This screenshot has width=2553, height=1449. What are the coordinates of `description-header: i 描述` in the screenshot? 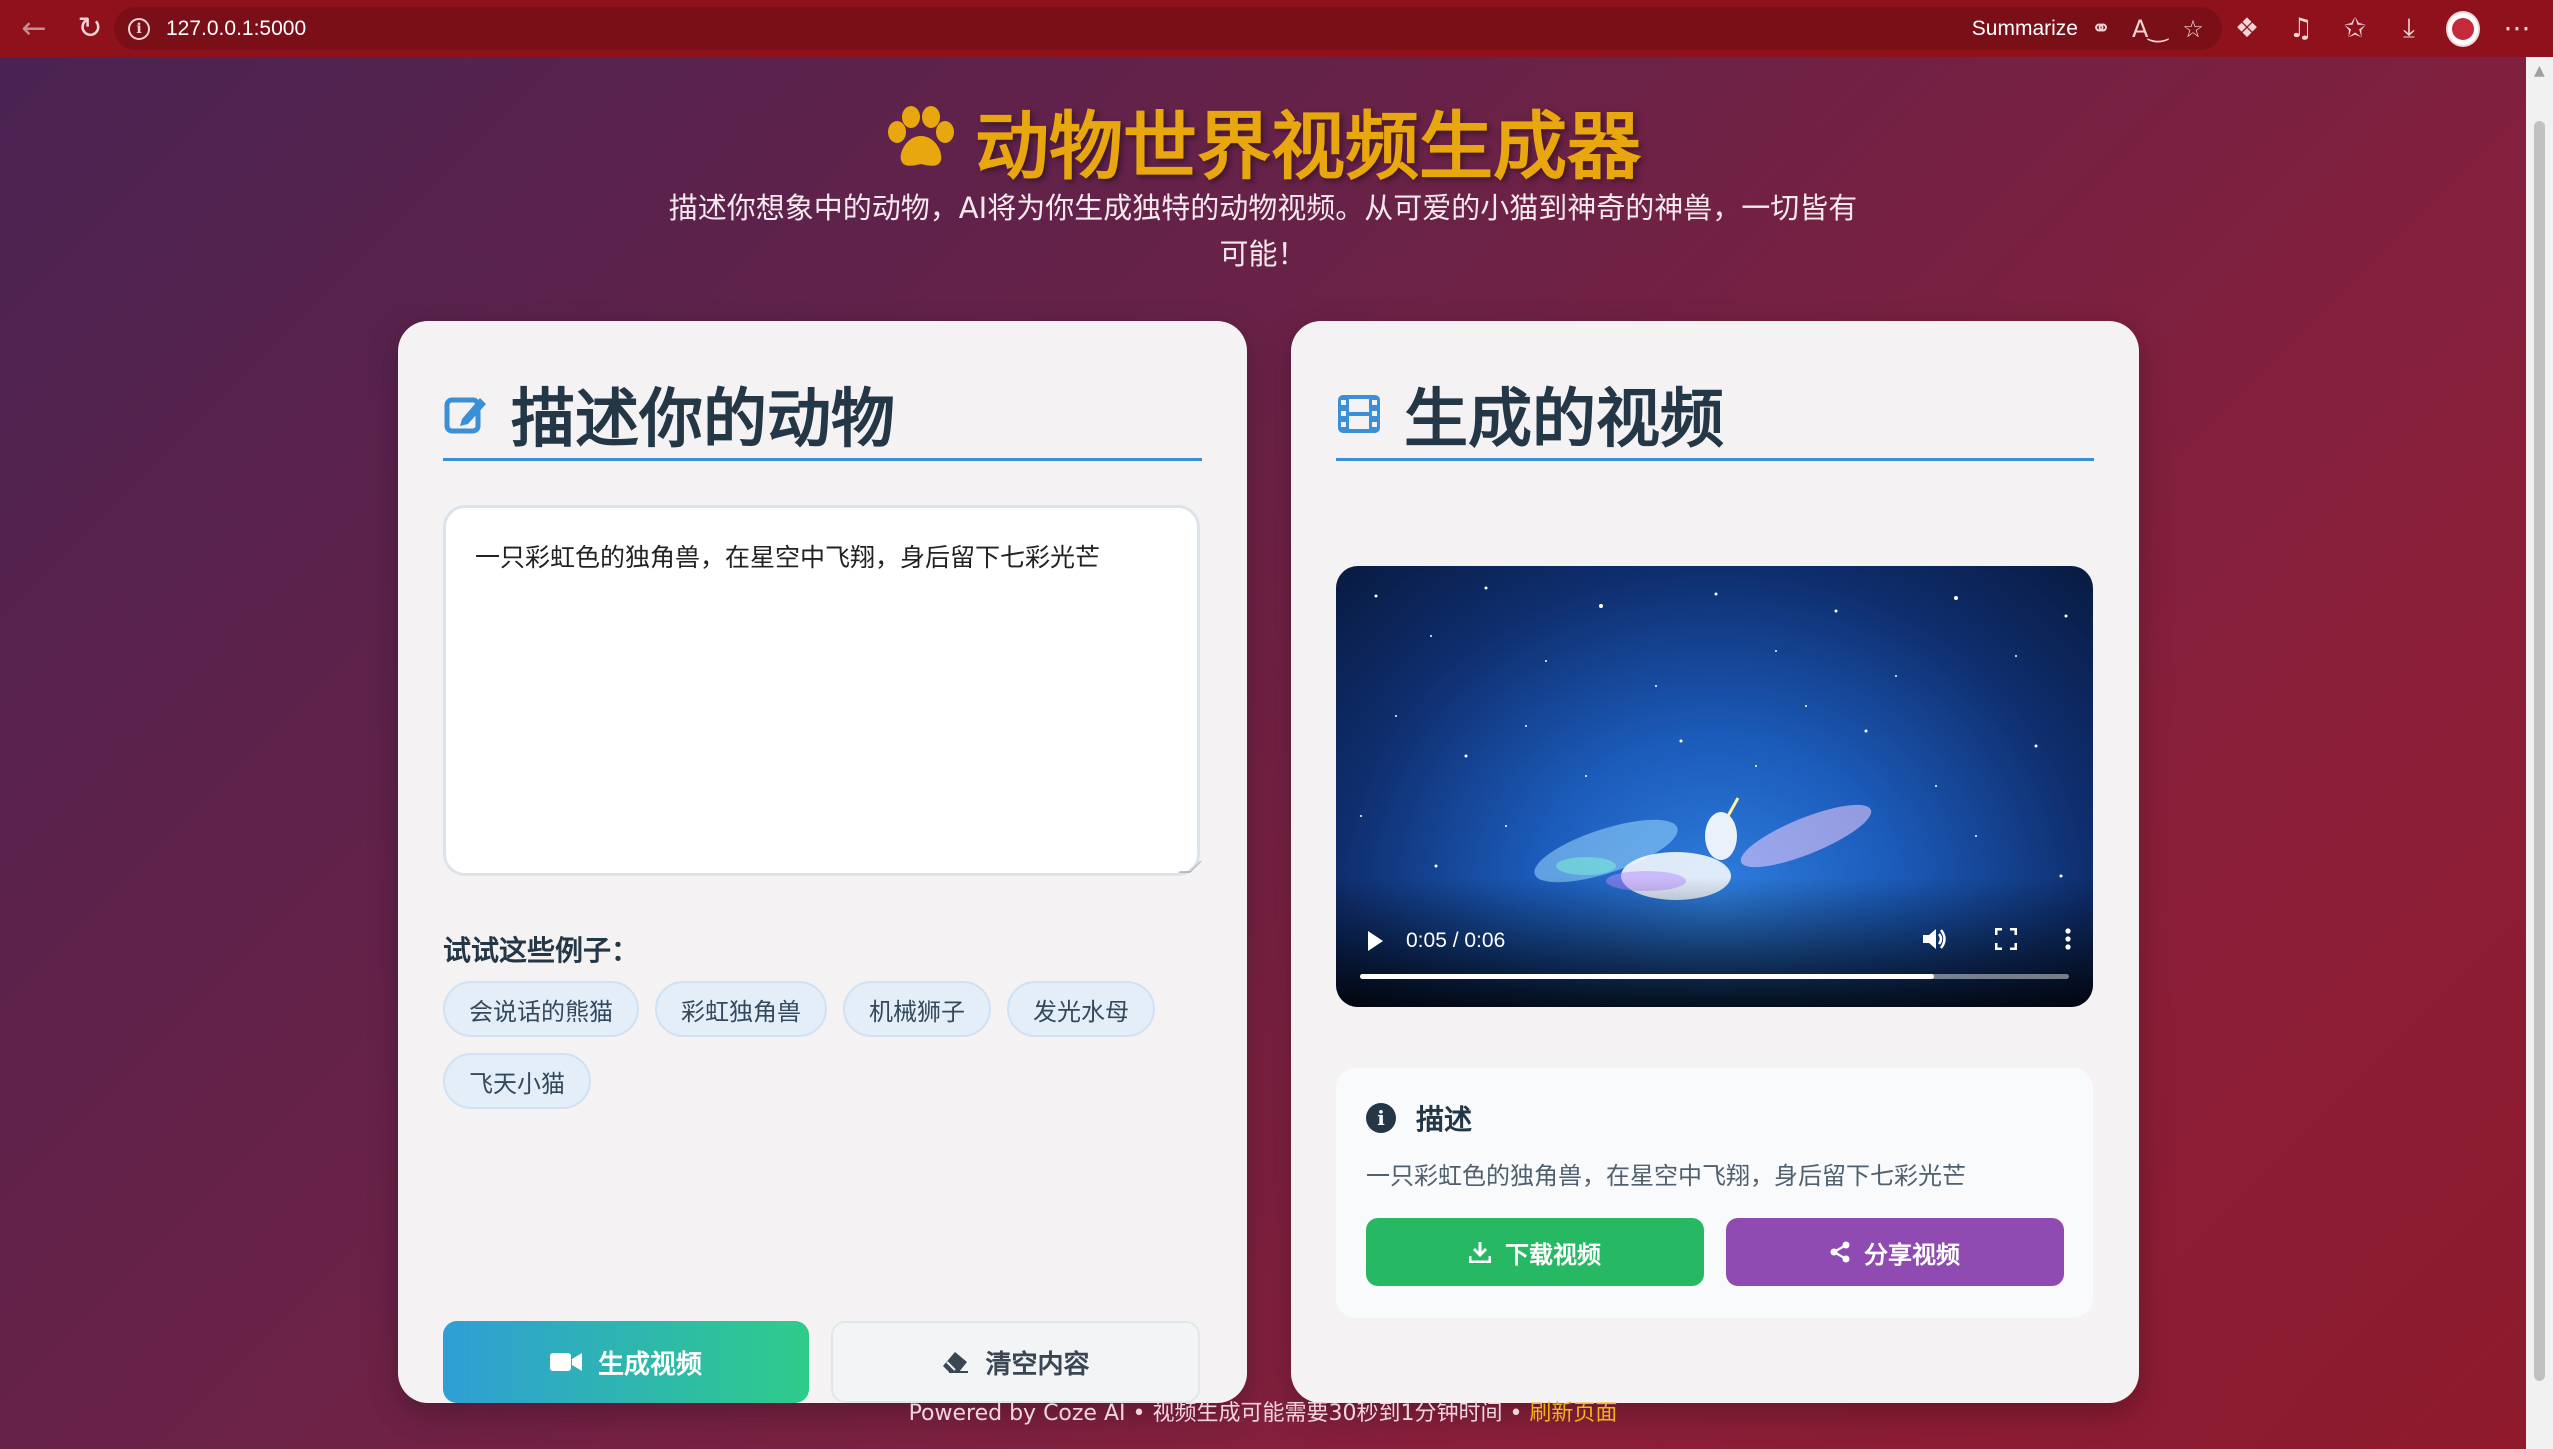 It's located at (1419, 1118).